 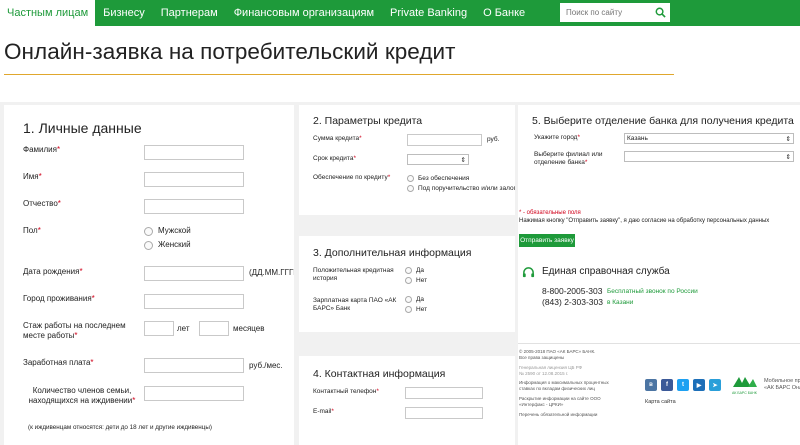 I want to click on service-phone-2: (843) 2-303-303, so click(x=572, y=302).